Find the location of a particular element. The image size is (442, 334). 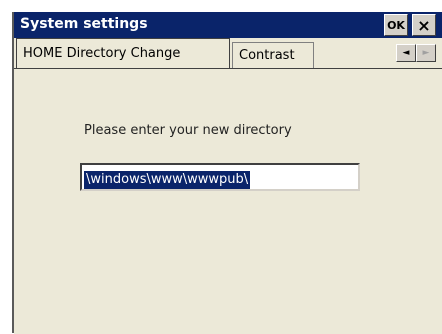

tab-scroll-buttons: ◄ ► is located at coordinates (418, 53).